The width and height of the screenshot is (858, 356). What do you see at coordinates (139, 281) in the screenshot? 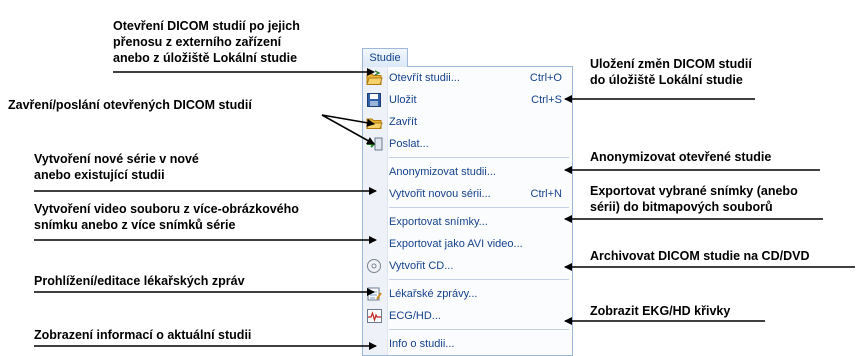
I see `annotation-medical-reports: Prohlížení/editace lékařských zpráv` at bounding box center [139, 281].